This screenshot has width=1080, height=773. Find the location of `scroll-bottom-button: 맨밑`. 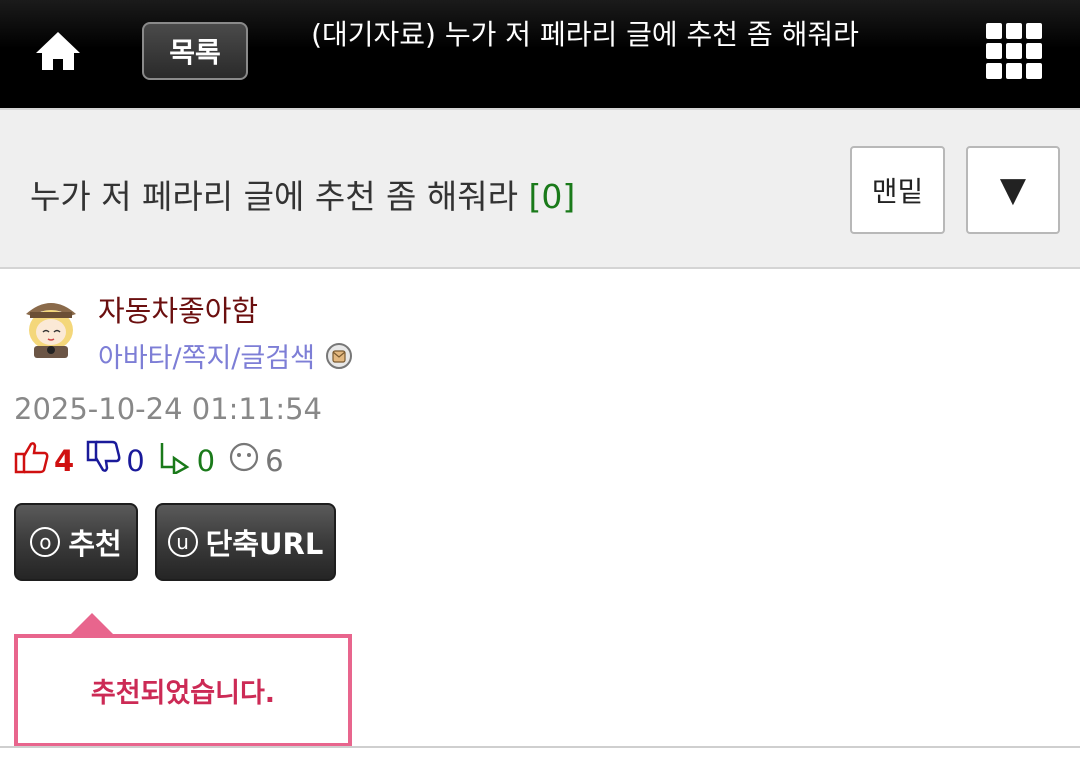

scroll-bottom-button: 맨밑 is located at coordinates (897, 190).